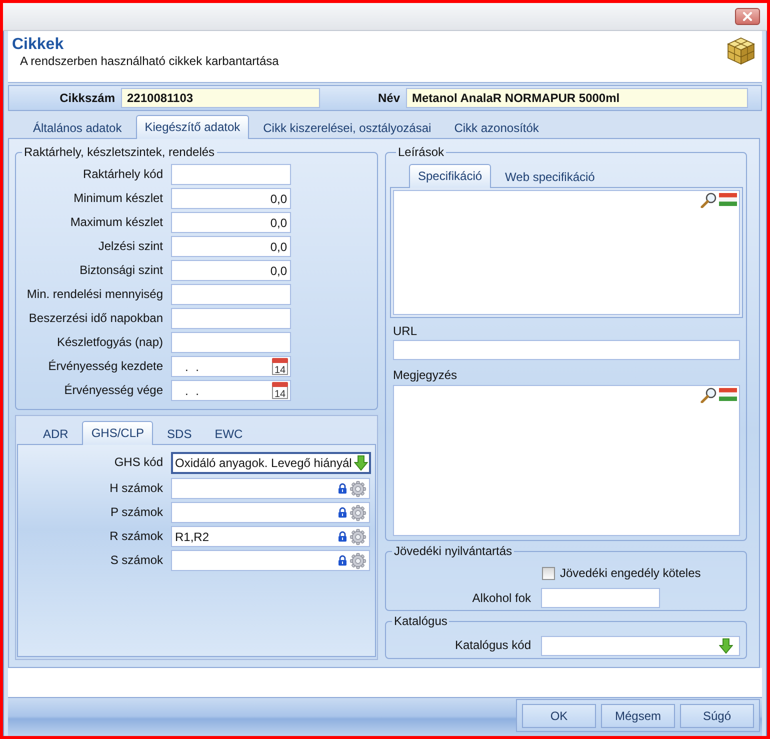 This screenshot has height=739, width=770. Describe the element at coordinates (630, 573) in the screenshot. I see `checkbox-label: Jövedéki engedély köteles` at that location.